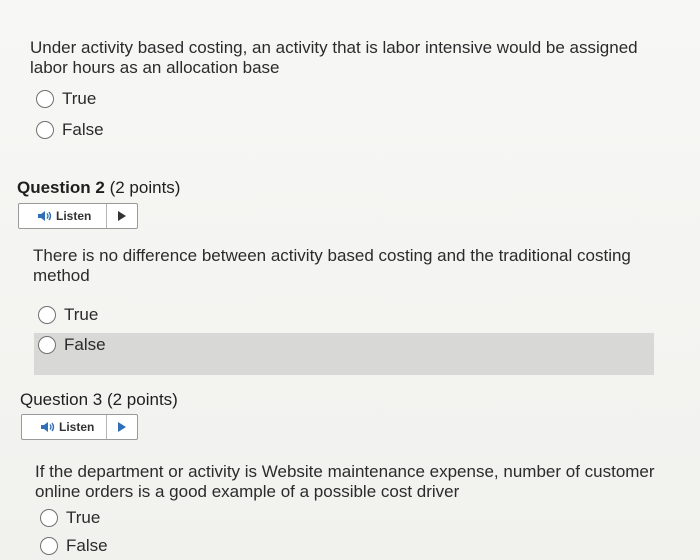 The height and width of the screenshot is (560, 700). I want to click on q2-text-line2: method, so click(61, 275).